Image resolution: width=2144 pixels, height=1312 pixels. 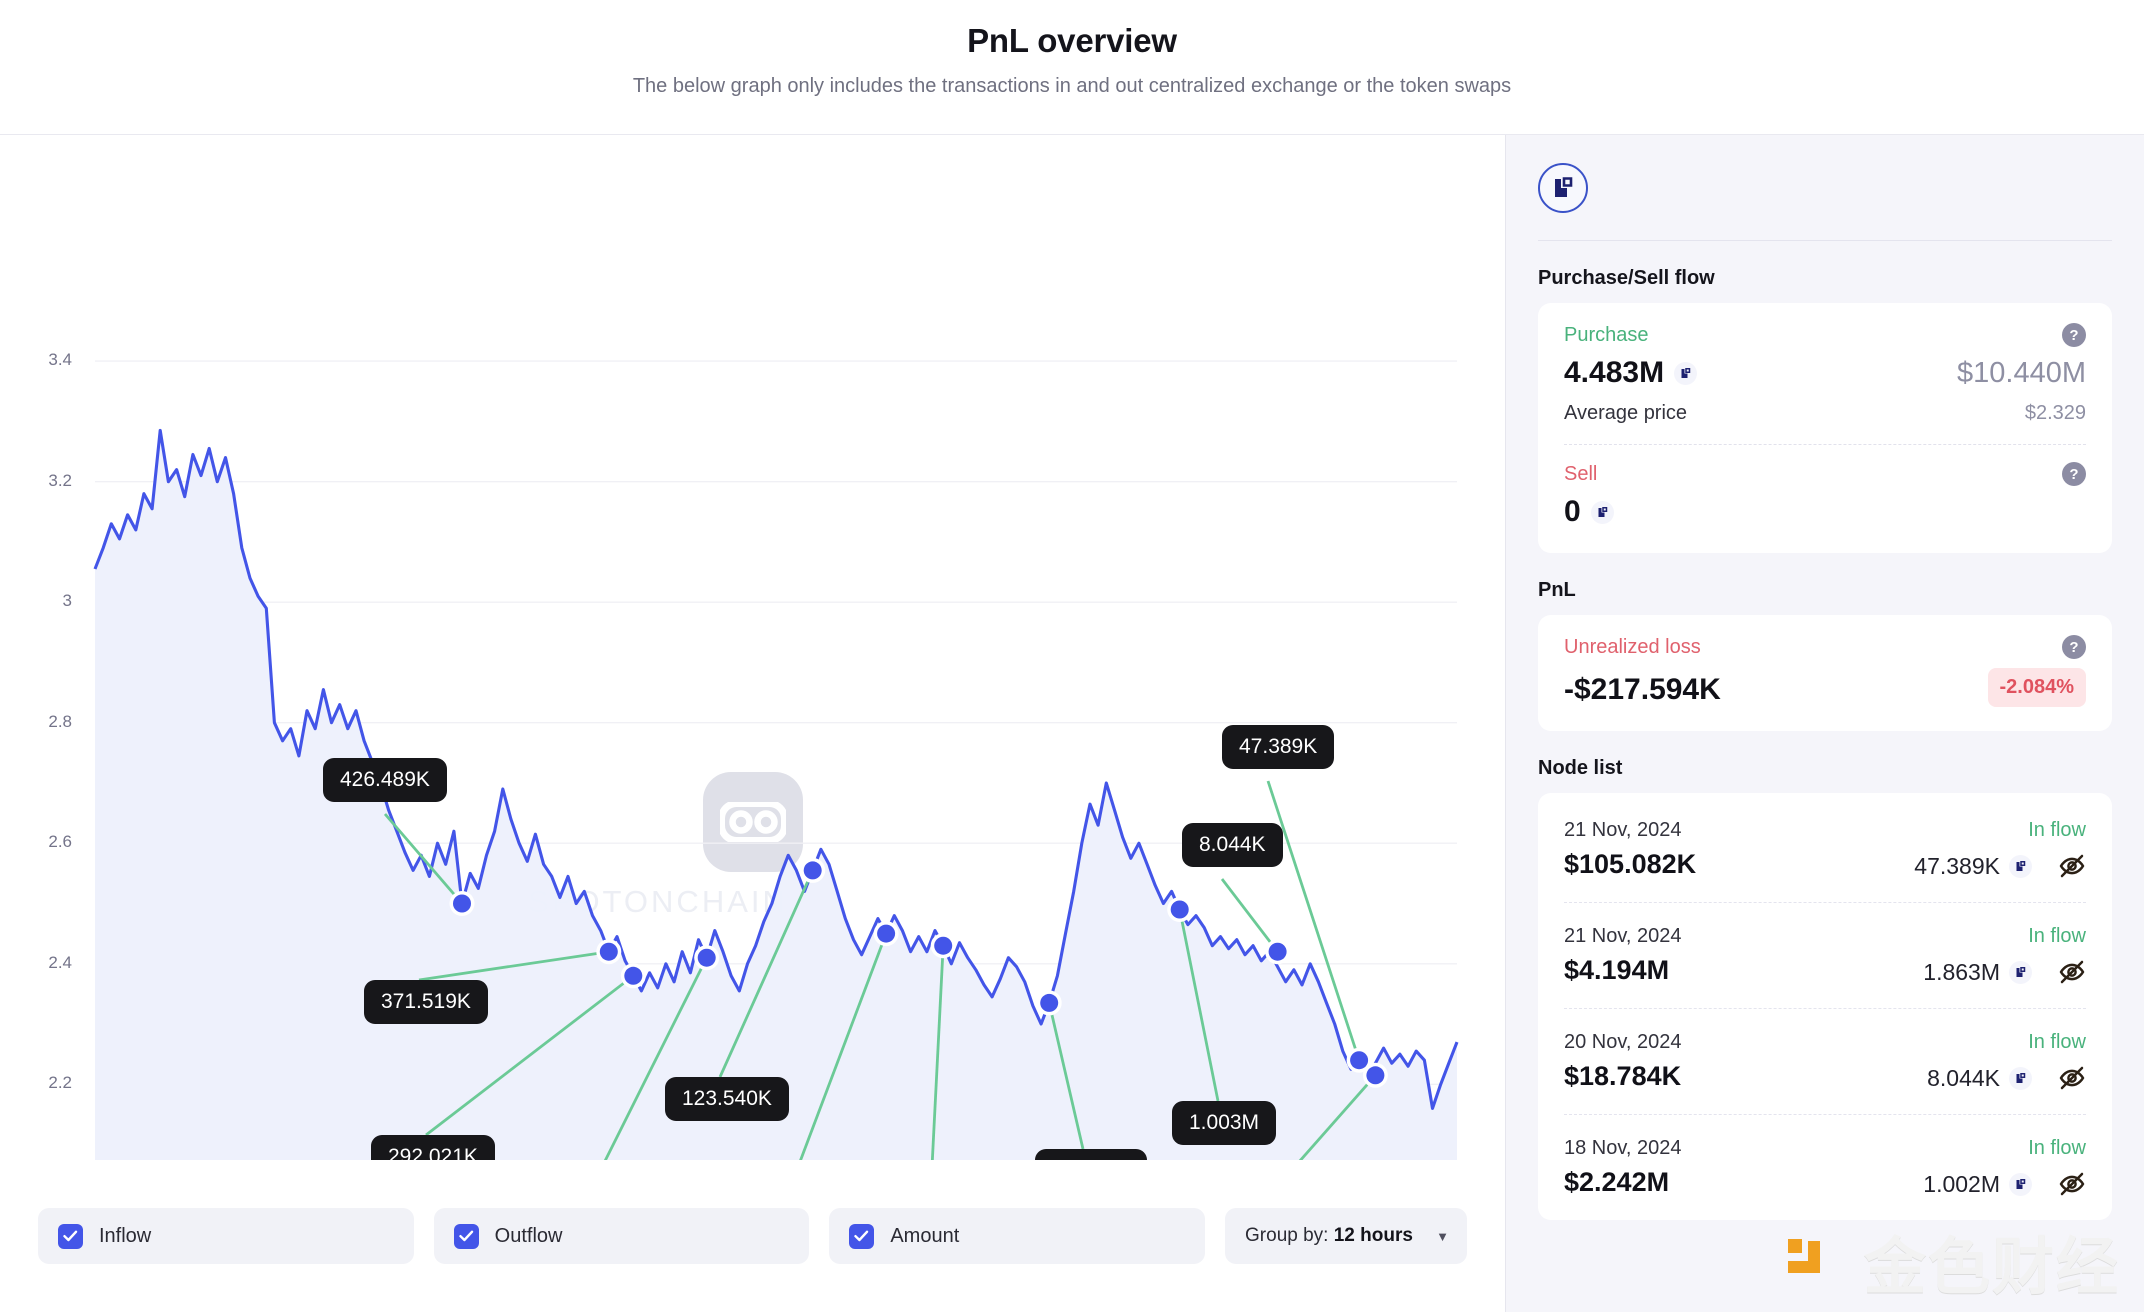 I want to click on sell-amount: 0, so click(x=1589, y=512).